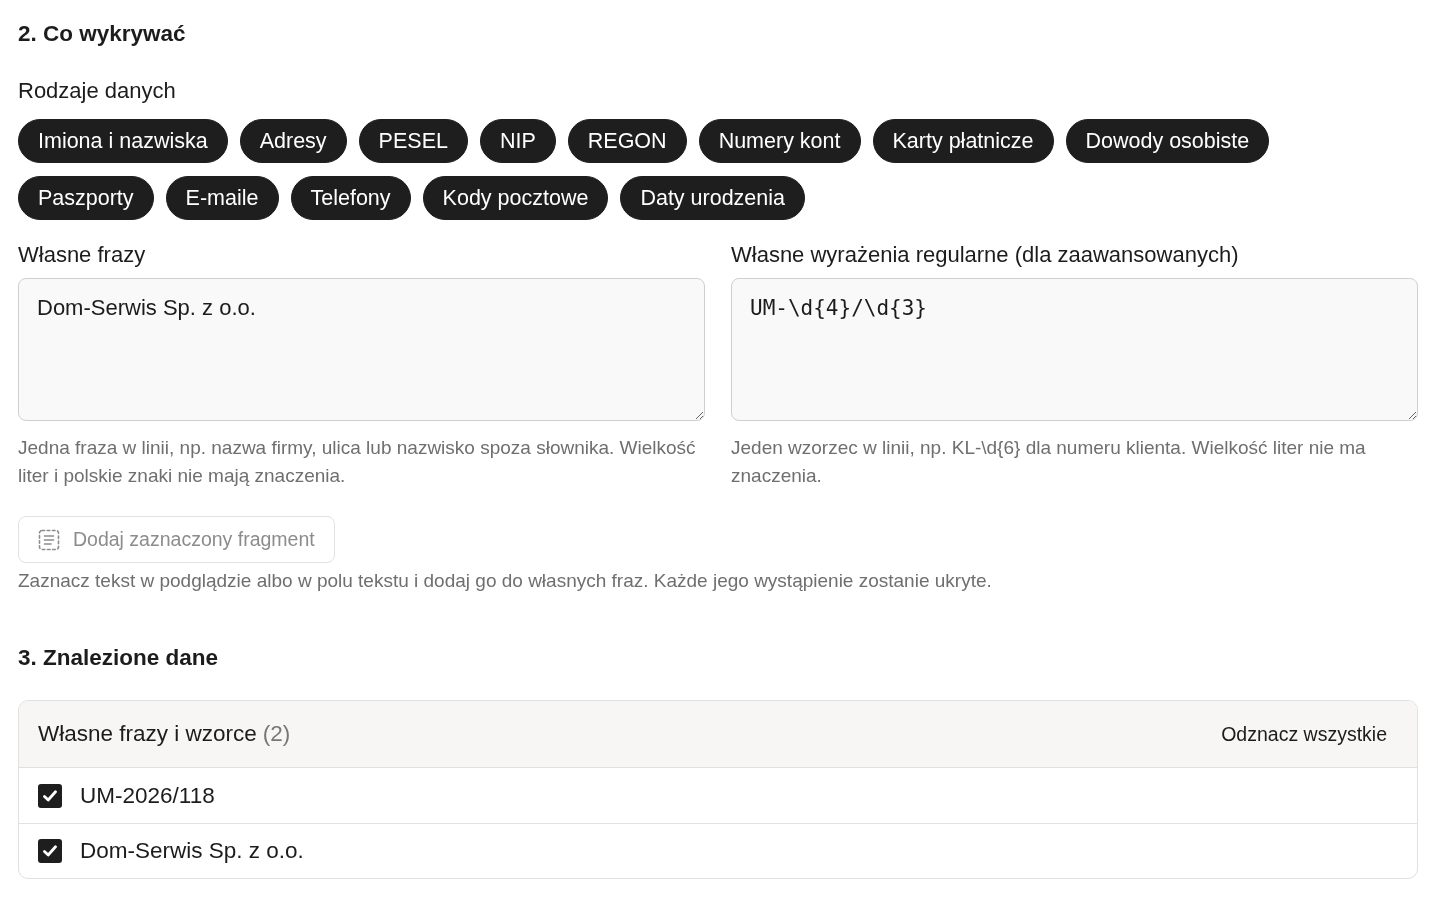 Image resolution: width=1437 pixels, height=897 pixels. Describe the element at coordinates (123, 141) in the screenshot. I see `data-type-chip: Imiona i nazwiska` at that location.